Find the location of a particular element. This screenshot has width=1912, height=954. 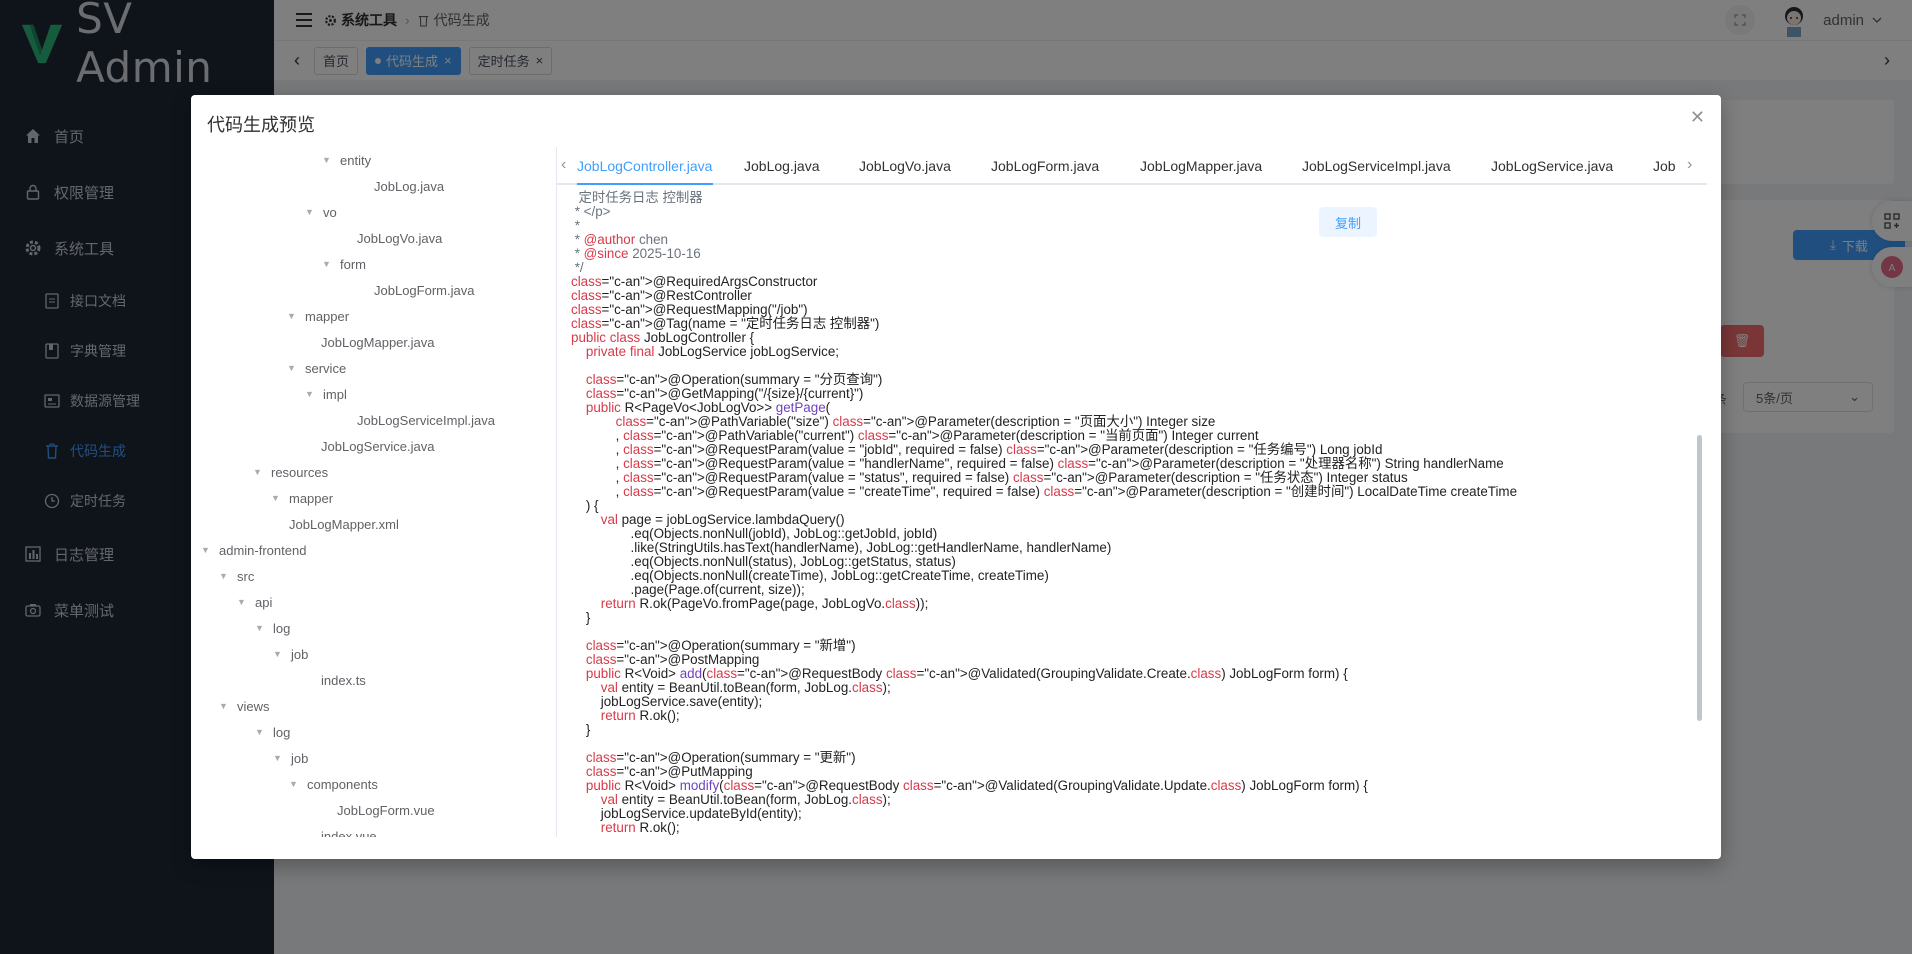

tab-file: JobLog.java is located at coordinates (782, 166).